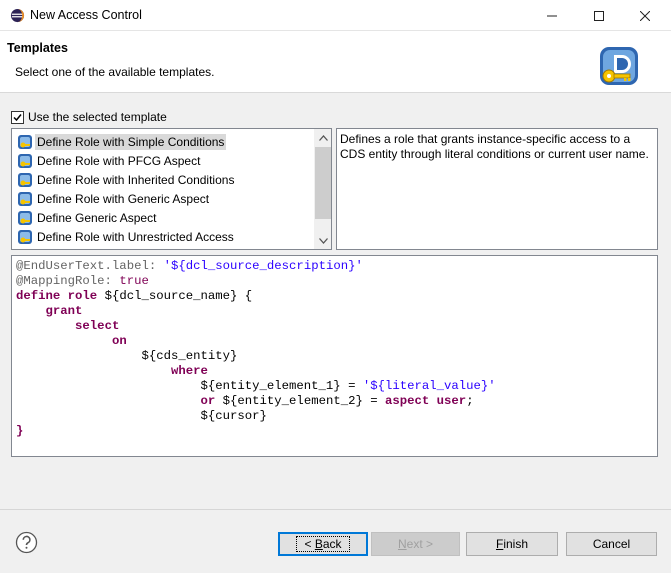 The height and width of the screenshot is (573, 671). What do you see at coordinates (300, 401) in the screenshot?
I see `code-token: ${entity_element_2} =` at bounding box center [300, 401].